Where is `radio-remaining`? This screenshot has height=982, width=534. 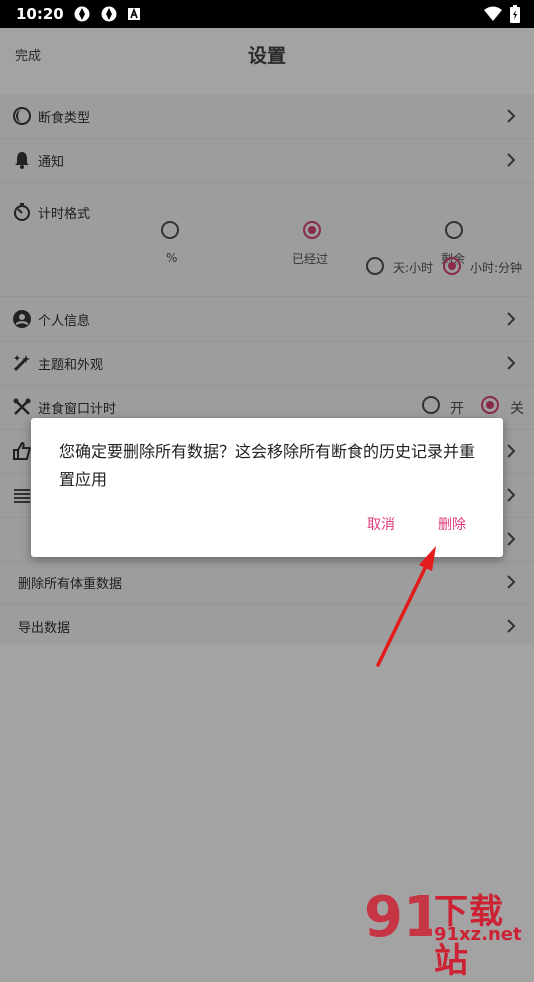
radio-remaining is located at coordinates (454, 230).